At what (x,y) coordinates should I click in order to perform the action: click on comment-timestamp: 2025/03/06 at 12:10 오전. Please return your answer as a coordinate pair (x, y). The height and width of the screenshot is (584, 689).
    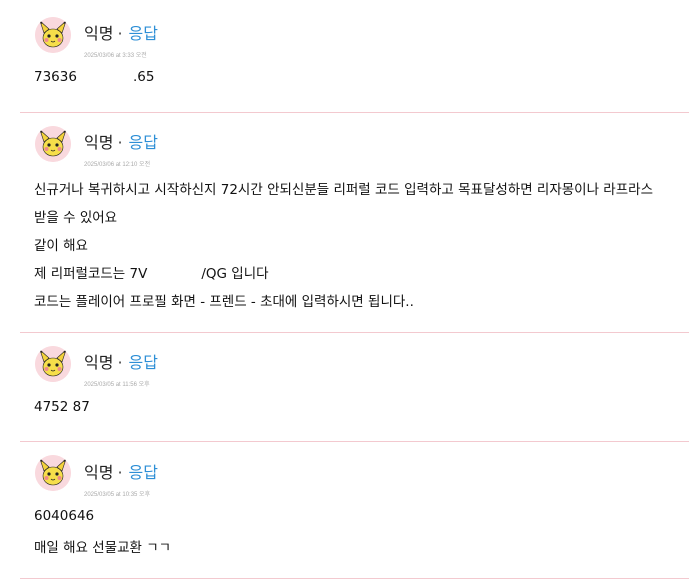
    Looking at the image, I should click on (117, 165).